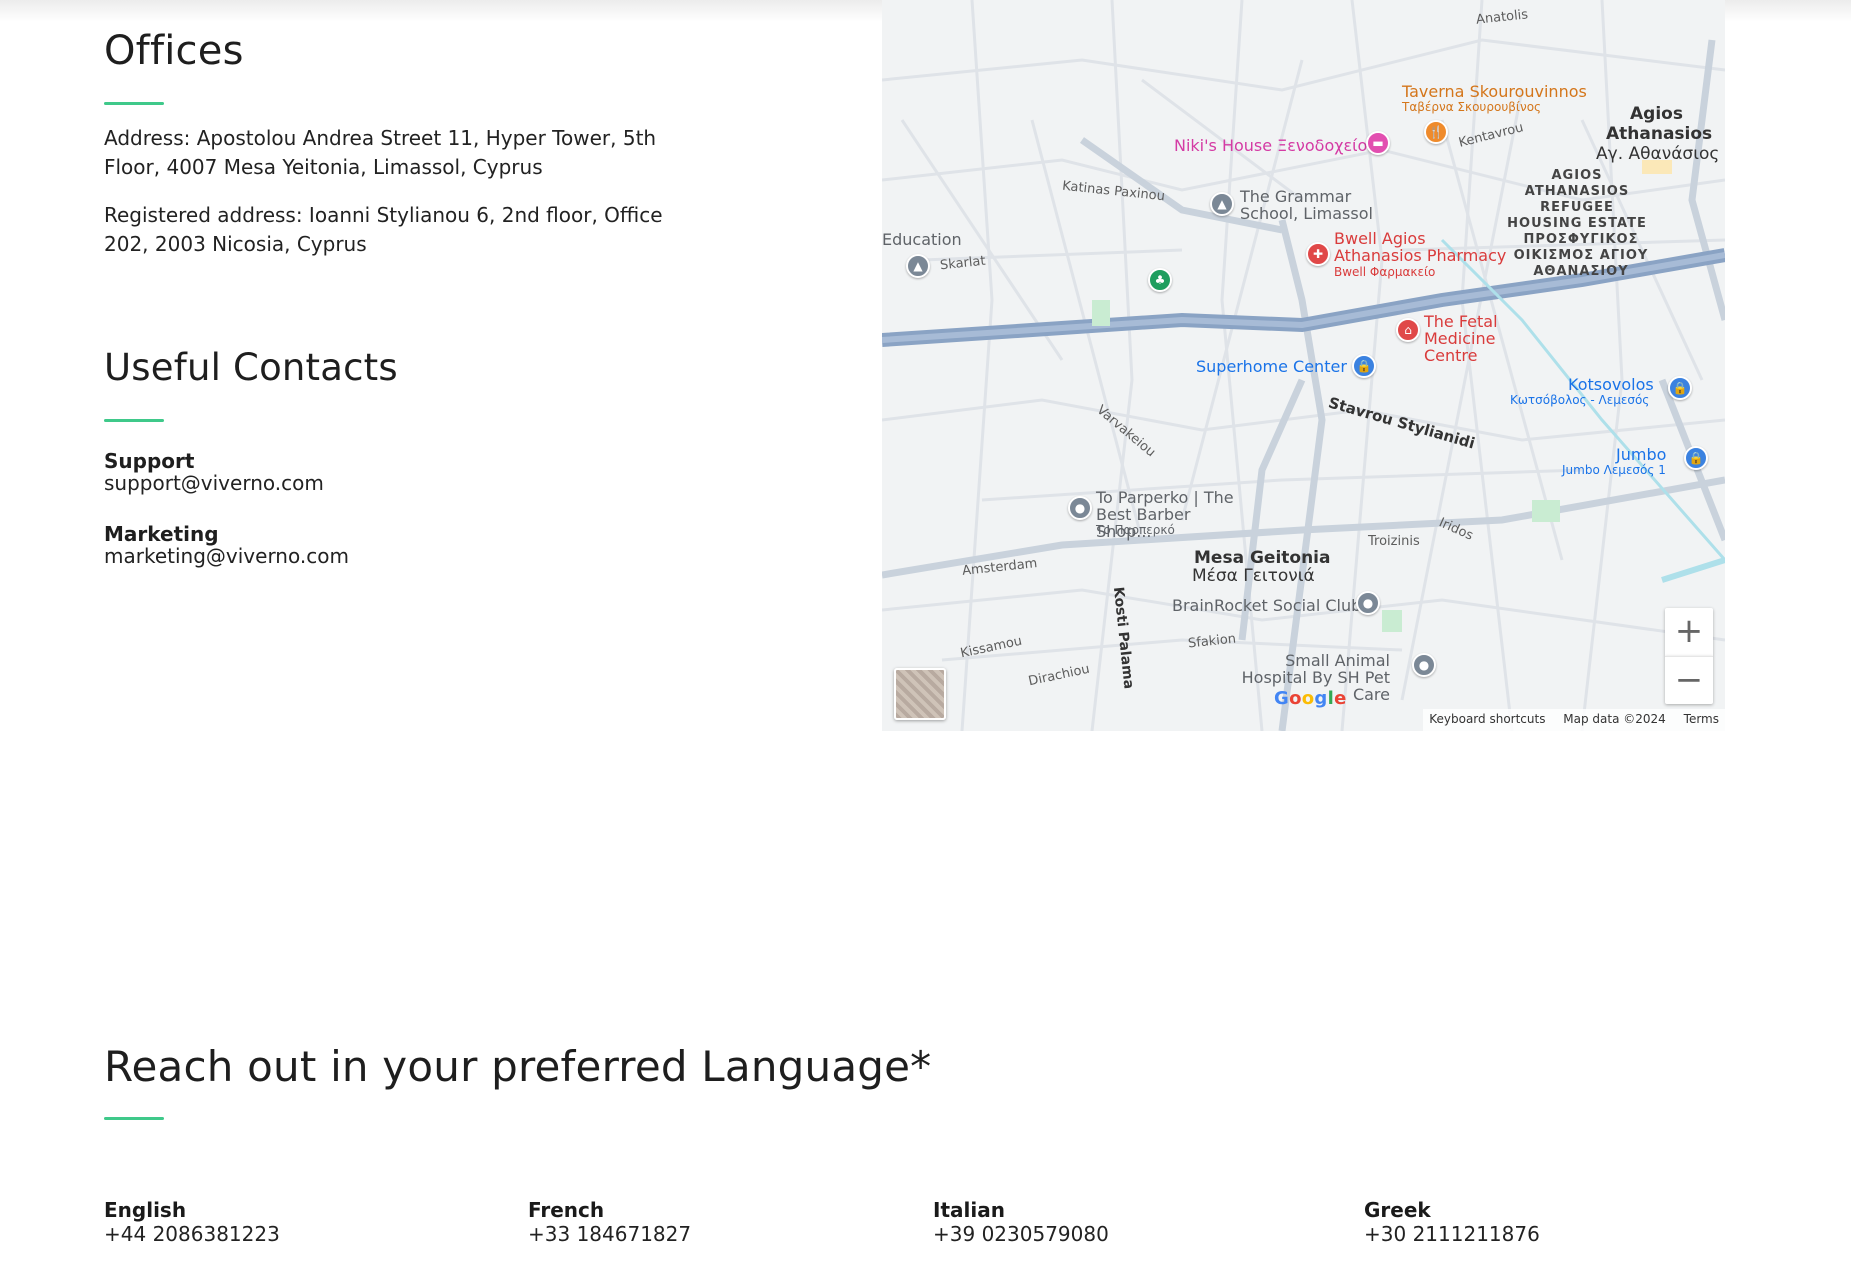  Describe the element at coordinates (174, 51) in the screenshot. I see `offices-title: Offices` at that location.